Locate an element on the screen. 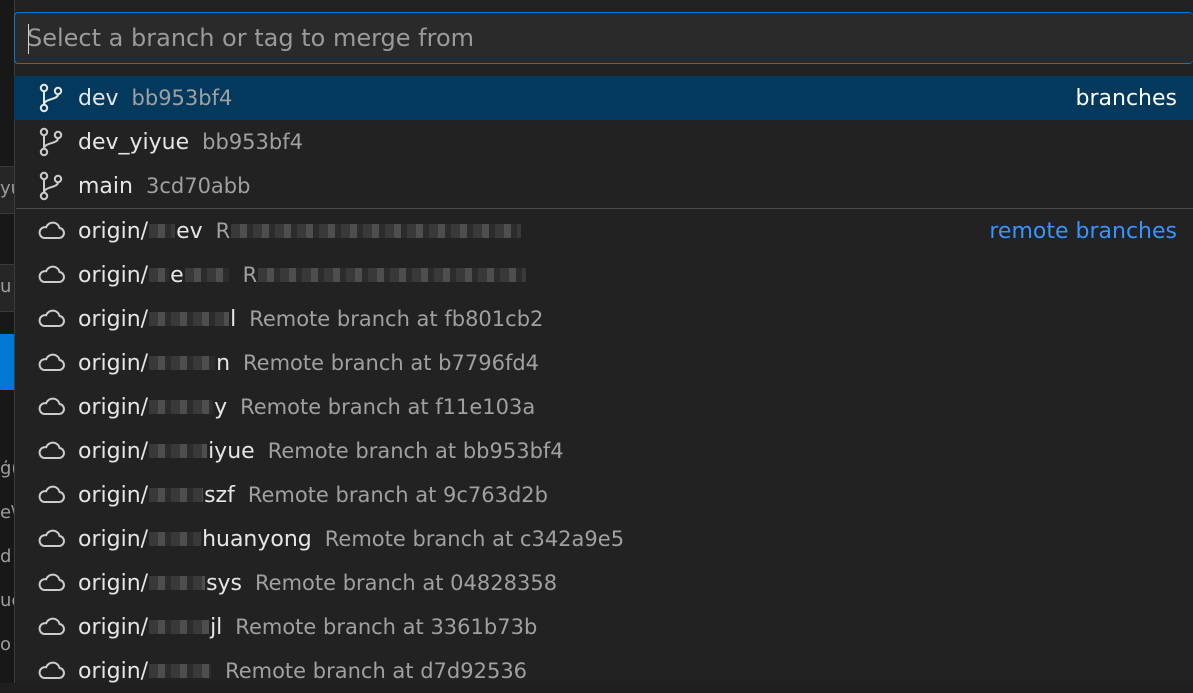  background-highlight is located at coordinates (7, 362).